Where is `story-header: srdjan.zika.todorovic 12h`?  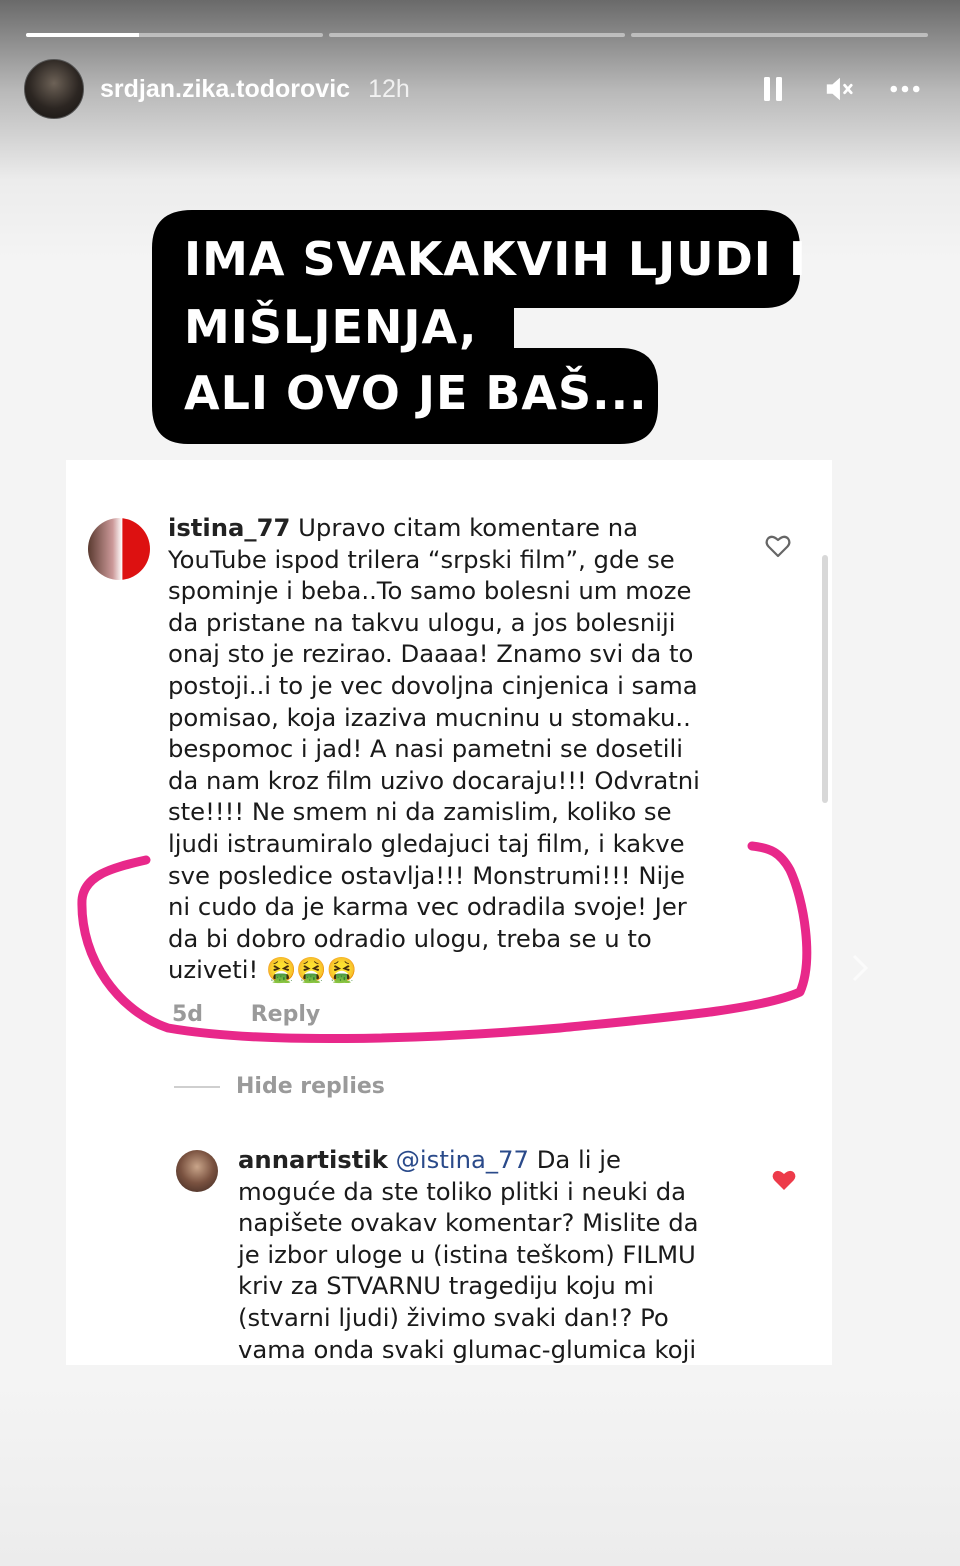 story-header: srdjan.zika.todorovic 12h is located at coordinates (472, 89).